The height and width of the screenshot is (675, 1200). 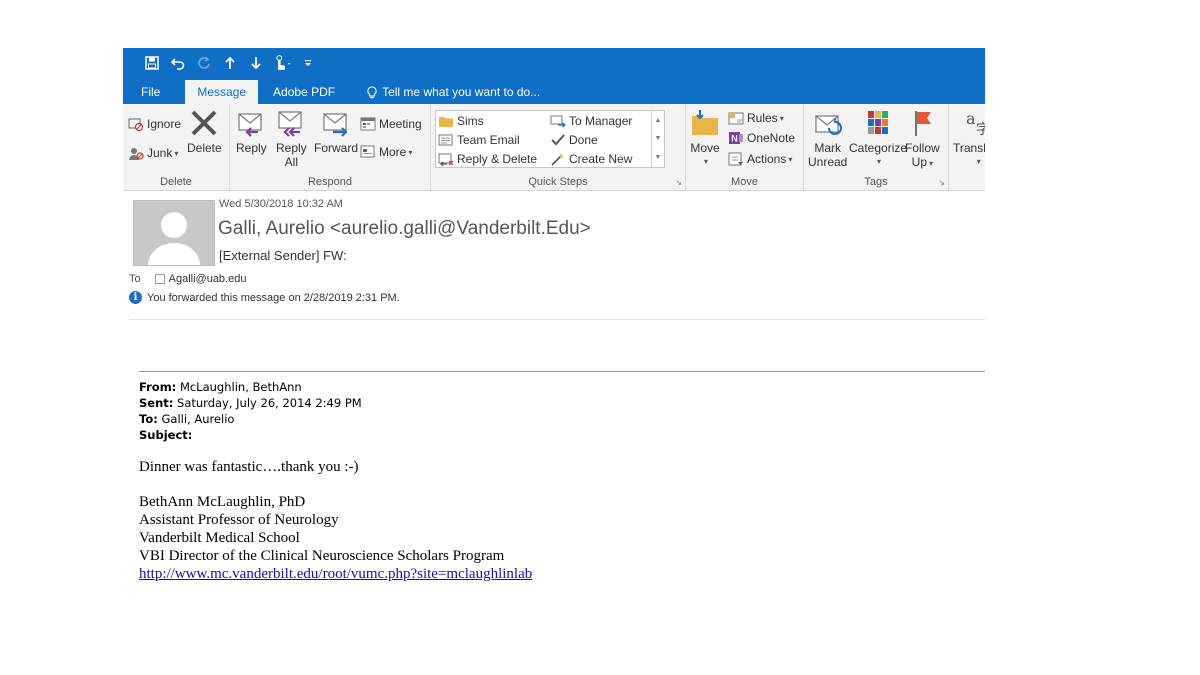 I want to click on reply-all-button: Reply All, so click(x=291, y=138).